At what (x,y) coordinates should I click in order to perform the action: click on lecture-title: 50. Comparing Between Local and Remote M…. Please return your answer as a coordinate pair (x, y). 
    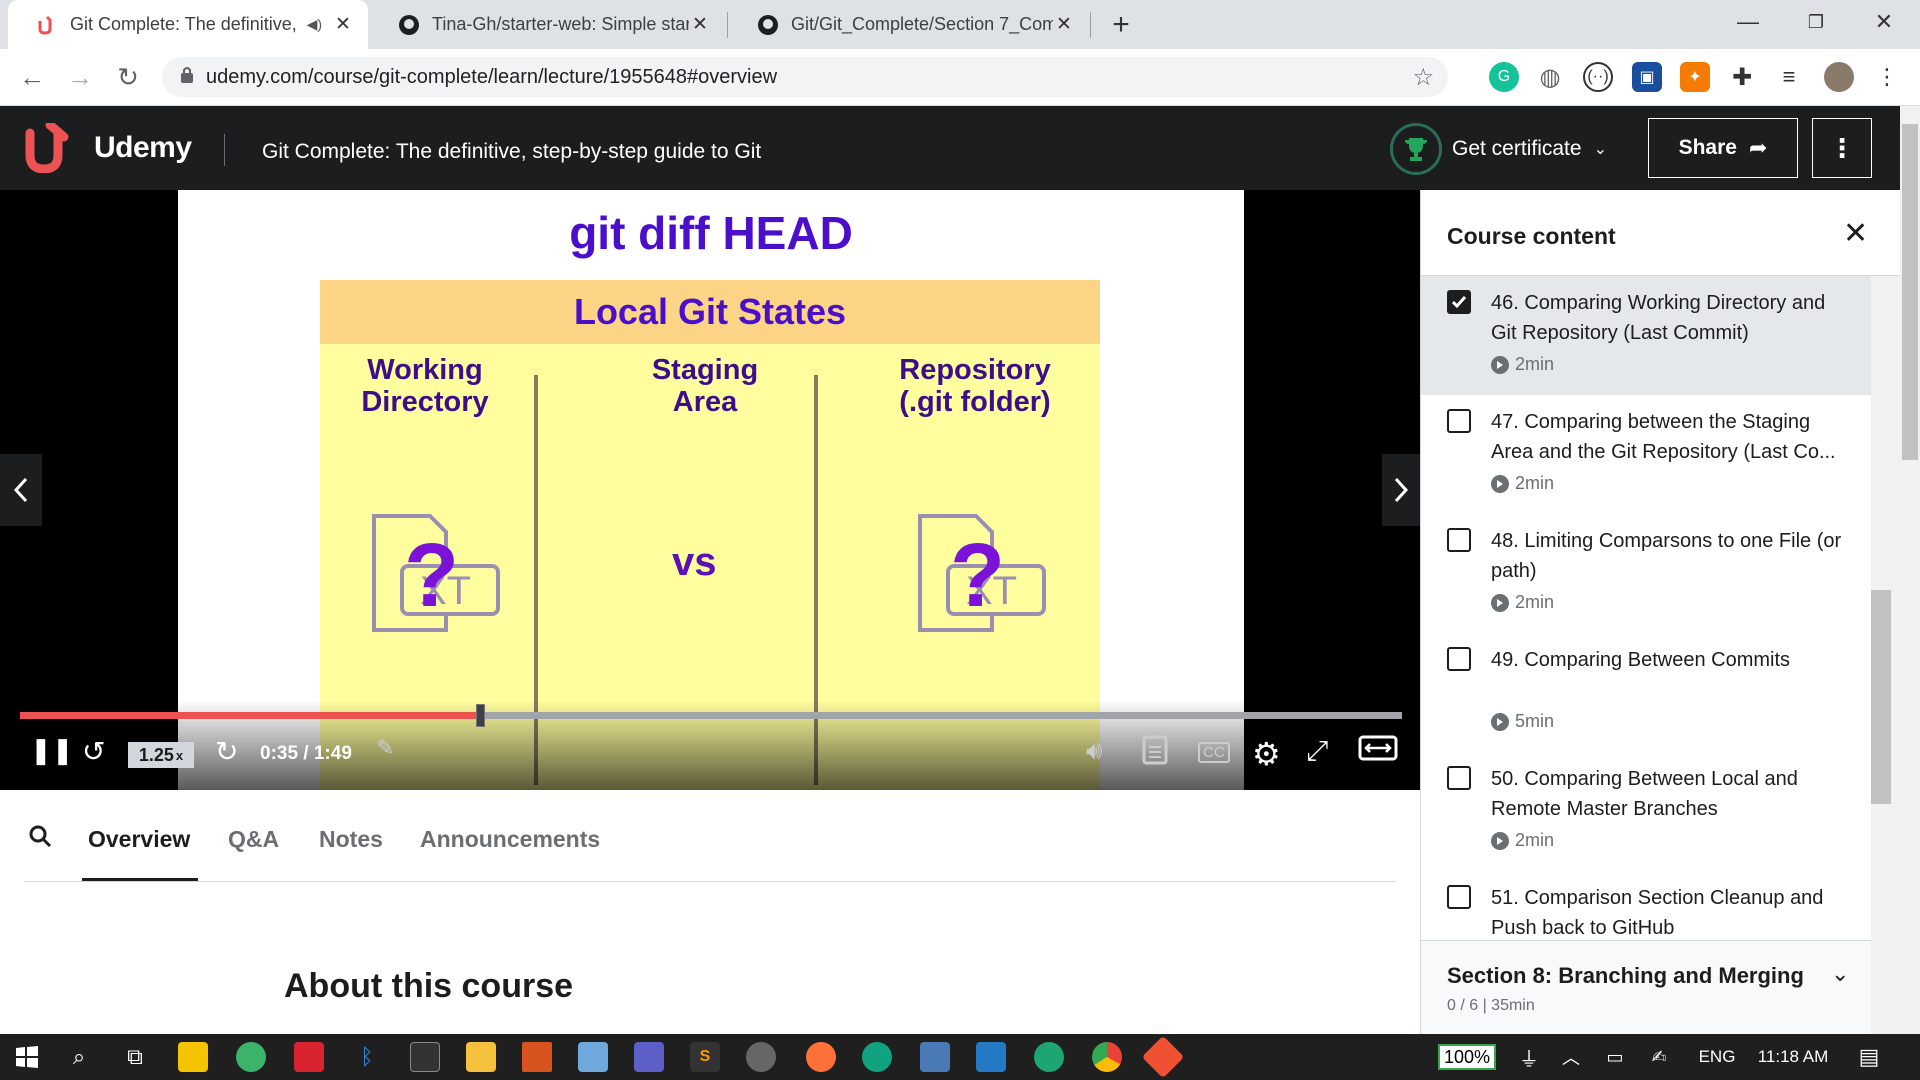
    Looking at the image, I should click on (1644, 794).